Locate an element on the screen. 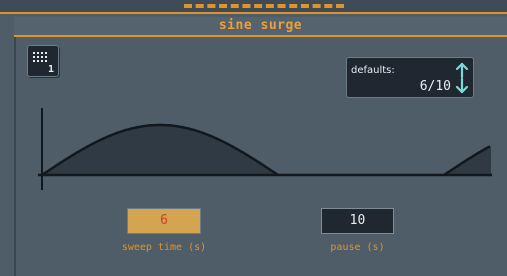 Image resolution: width=507 pixels, height=276 pixels. sweep-time-field: 6 is located at coordinates (164, 221).